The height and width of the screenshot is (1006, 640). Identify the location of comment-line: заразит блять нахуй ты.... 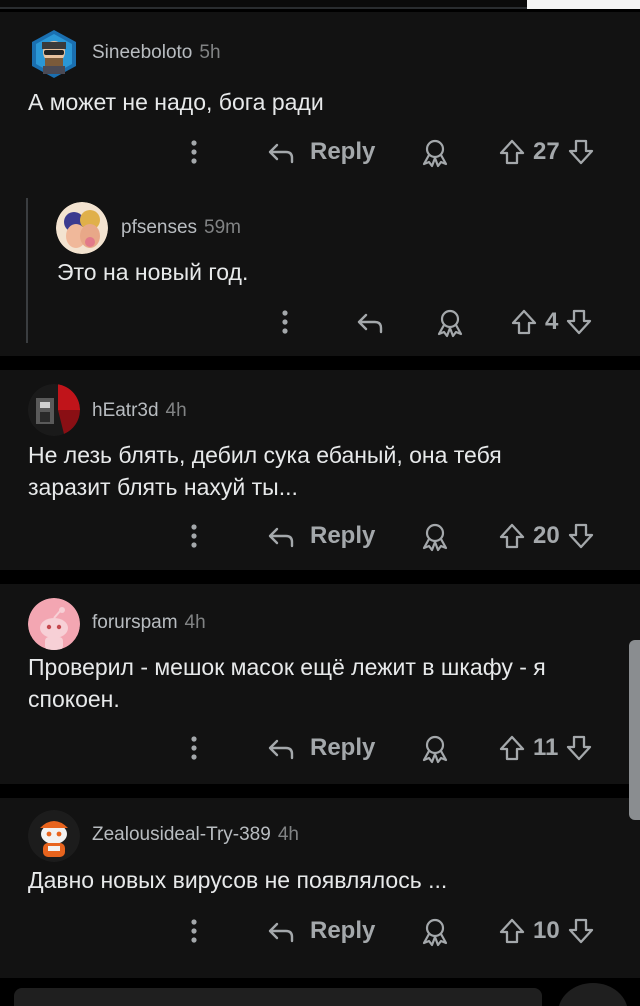
(163, 487).